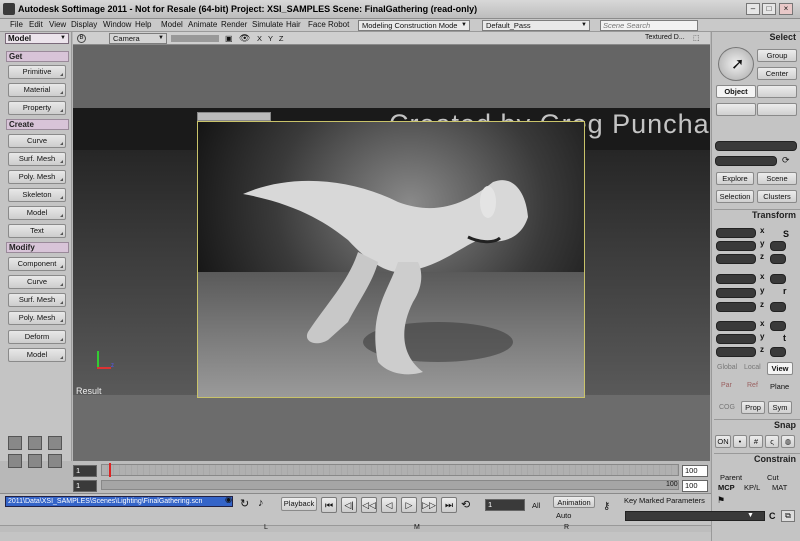 This screenshot has height=541, width=800. I want to click on modify-component-button: Component, so click(37, 264).